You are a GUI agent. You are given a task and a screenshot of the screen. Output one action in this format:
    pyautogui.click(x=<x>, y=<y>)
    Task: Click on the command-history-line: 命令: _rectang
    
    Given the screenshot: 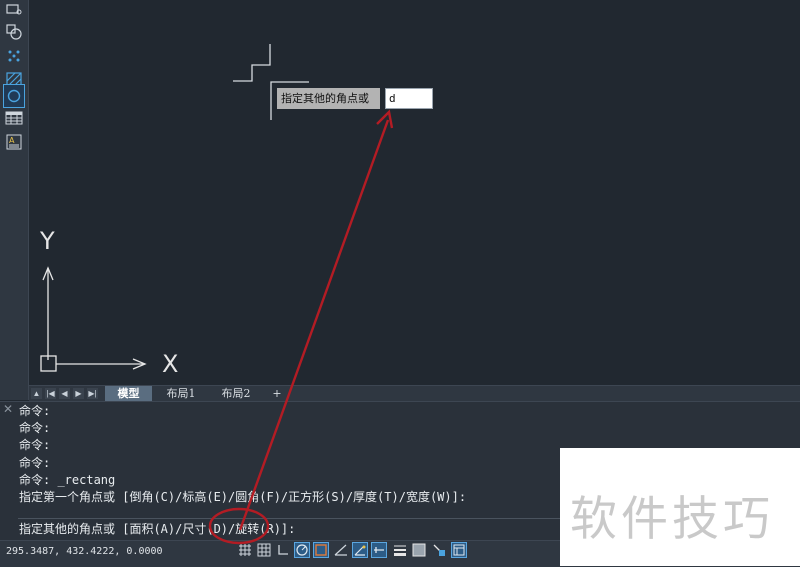 What is the action you would take?
    pyautogui.click(x=67, y=479)
    